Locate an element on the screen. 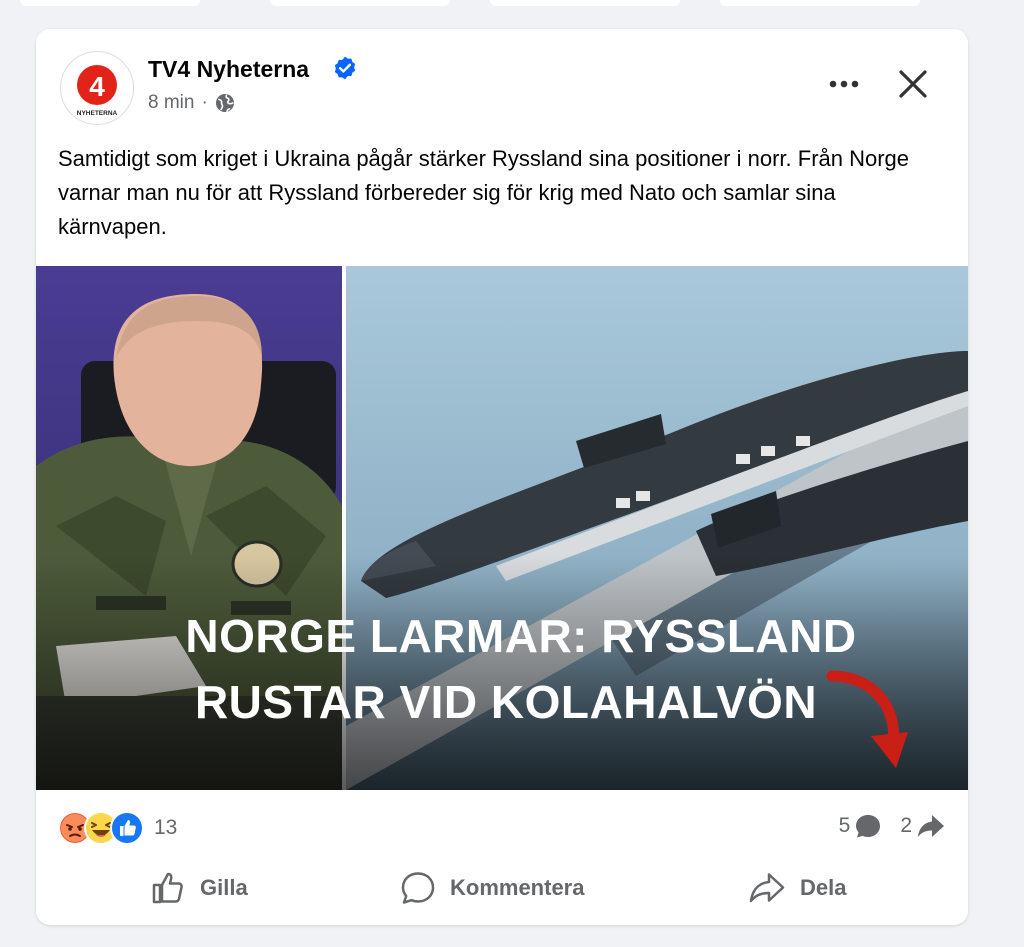  page-avatar: 4 NYHETERNA is located at coordinates (97, 88).